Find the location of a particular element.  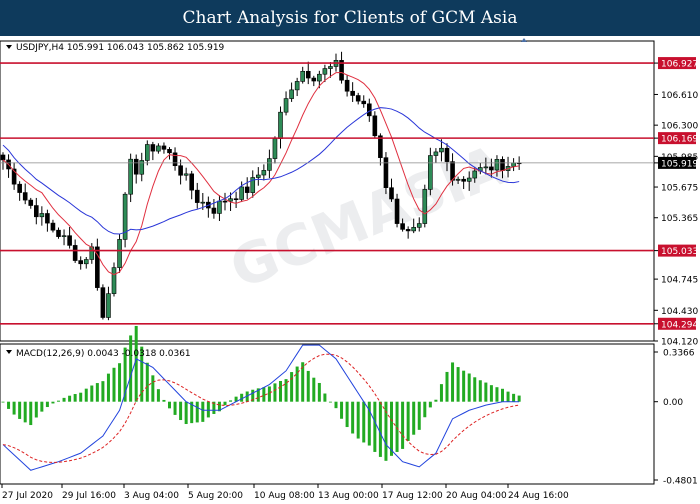

time-axis-label: 13 Aug 00:00 is located at coordinates (348, 495).